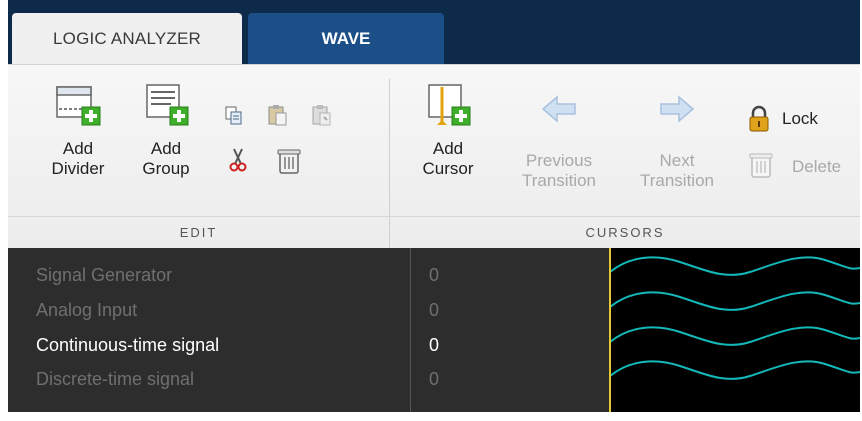  What do you see at coordinates (677, 142) in the screenshot?
I see `next-transition-button: Next Transition` at bounding box center [677, 142].